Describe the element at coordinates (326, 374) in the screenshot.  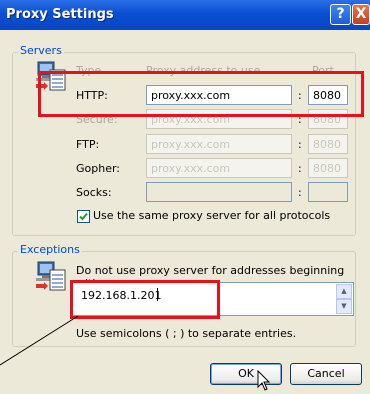
I see `cancel-button: Cancel` at that location.